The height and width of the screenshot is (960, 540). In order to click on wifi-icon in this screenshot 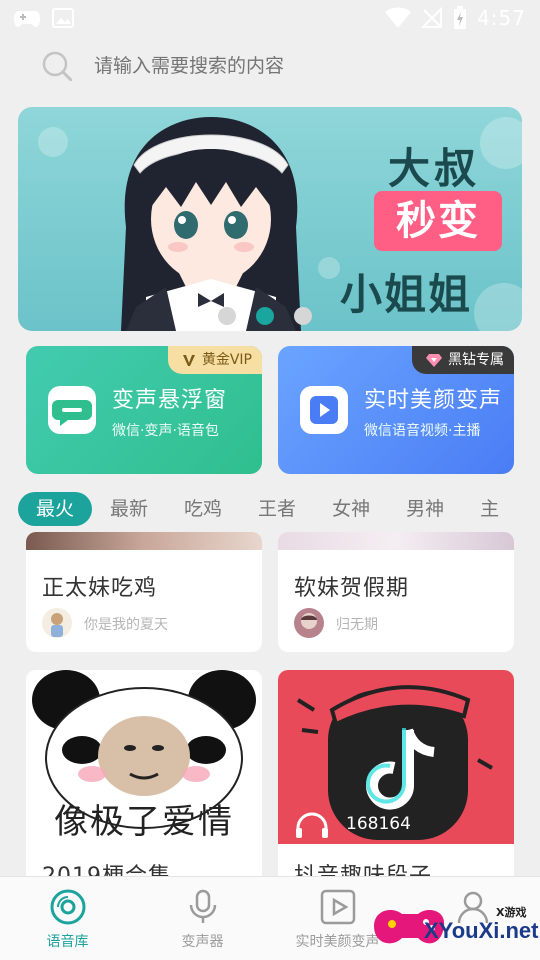, I will do `click(398, 17)`.